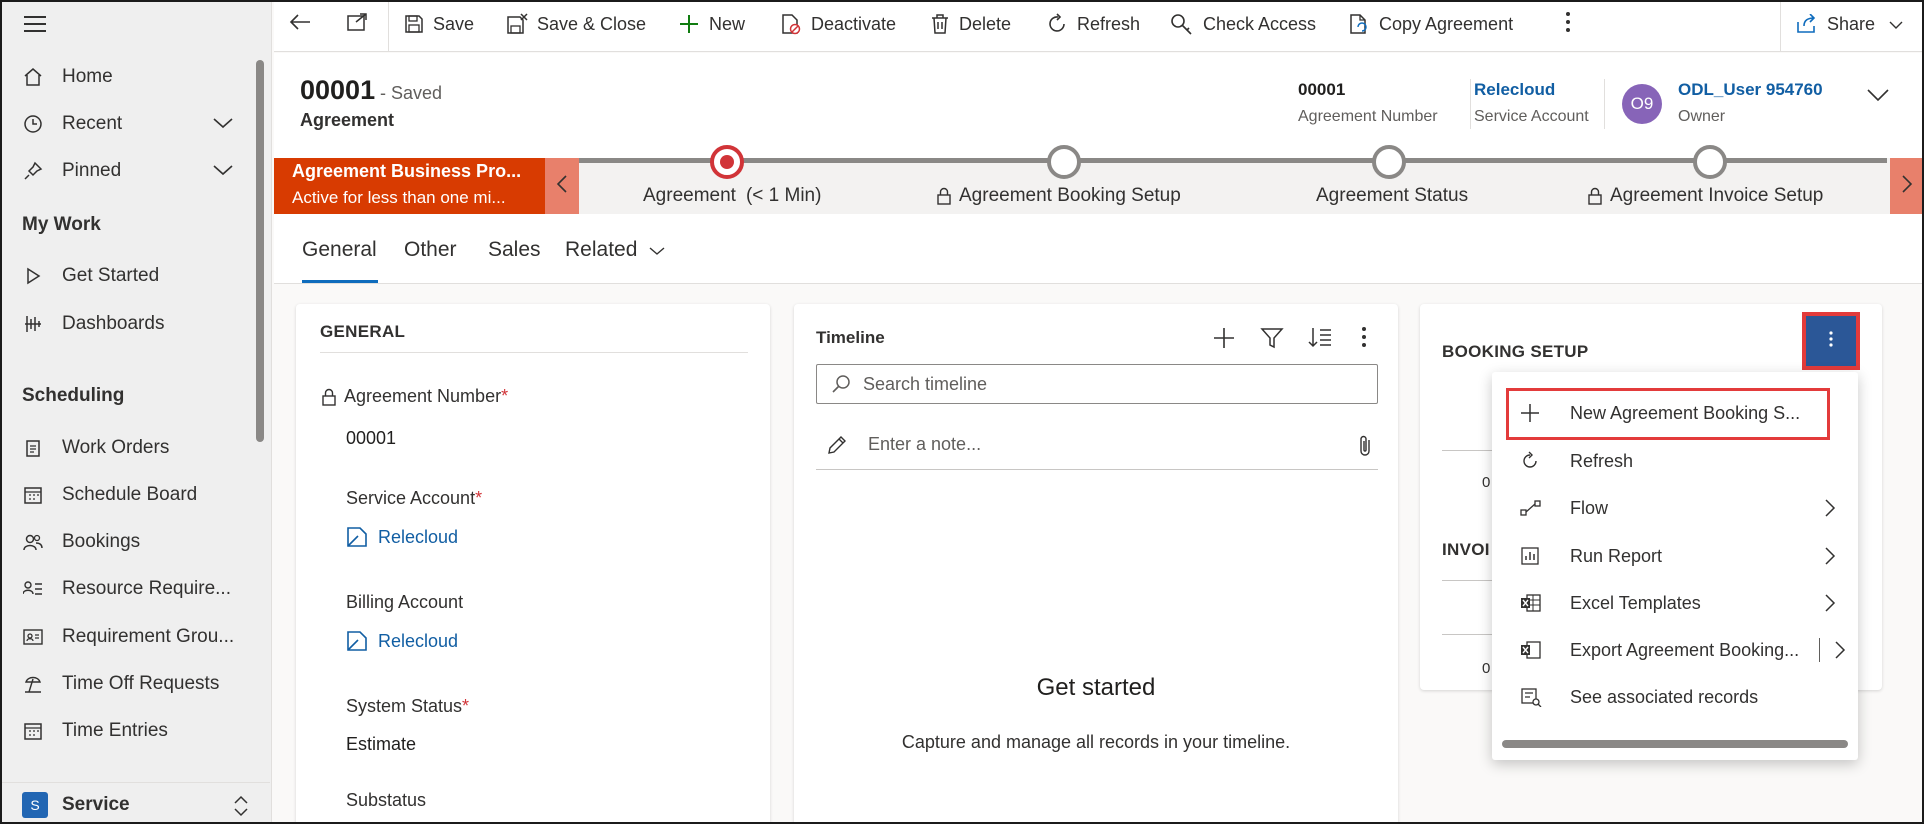 This screenshot has height=824, width=1924. Describe the element at coordinates (514, 250) in the screenshot. I see `tab-sales: Sales` at that location.